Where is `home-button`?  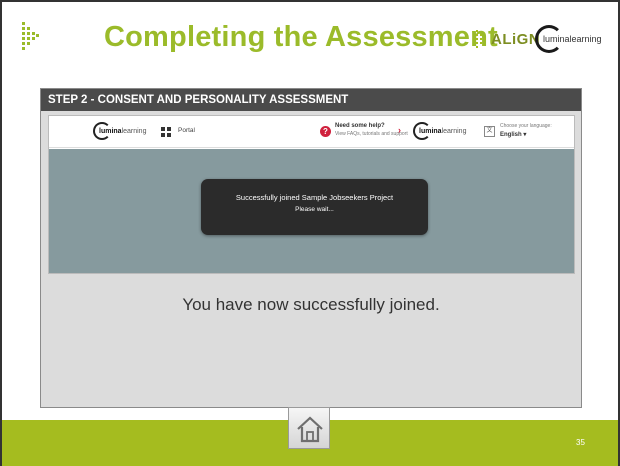
home-button is located at coordinates (309, 428).